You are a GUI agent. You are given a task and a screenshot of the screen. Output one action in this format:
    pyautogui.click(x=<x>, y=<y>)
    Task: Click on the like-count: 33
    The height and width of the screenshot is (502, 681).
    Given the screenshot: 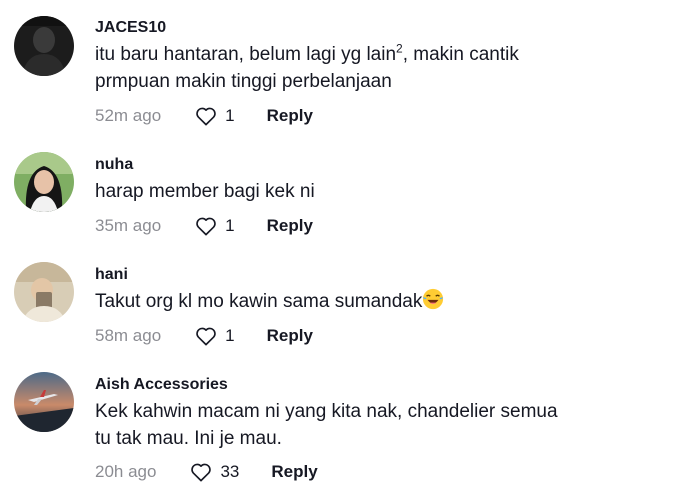 What is the action you would take?
    pyautogui.click(x=230, y=471)
    